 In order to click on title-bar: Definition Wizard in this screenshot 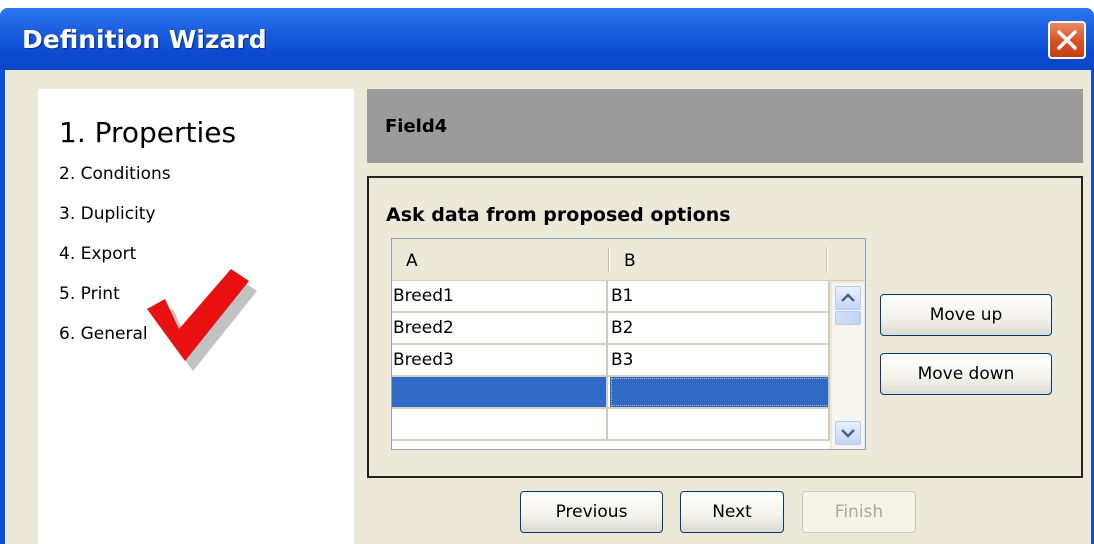, I will do `click(547, 39)`.